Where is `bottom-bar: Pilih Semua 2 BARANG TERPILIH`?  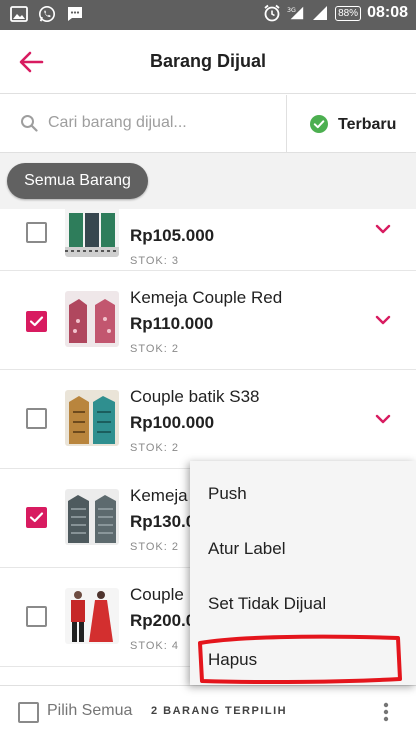 bottom-bar: Pilih Semua 2 BARANG TERPILIH is located at coordinates (208, 712).